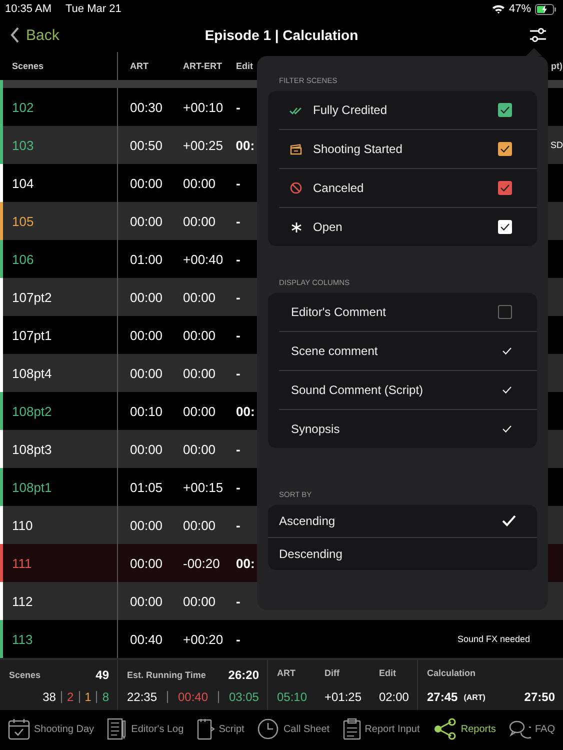  What do you see at coordinates (408, 188) in the screenshot?
I see `filter-item: Canceled` at bounding box center [408, 188].